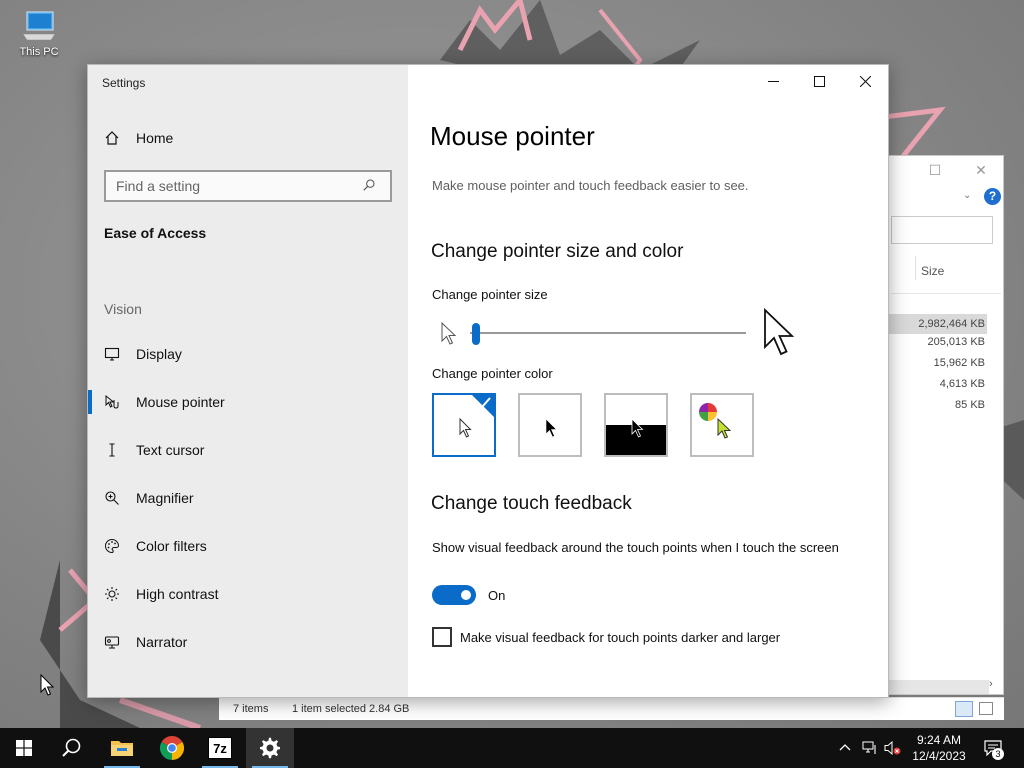 The image size is (1024, 768). Describe the element at coordinates (637, 428) in the screenshot. I see `inverted-pointer-icon` at that location.